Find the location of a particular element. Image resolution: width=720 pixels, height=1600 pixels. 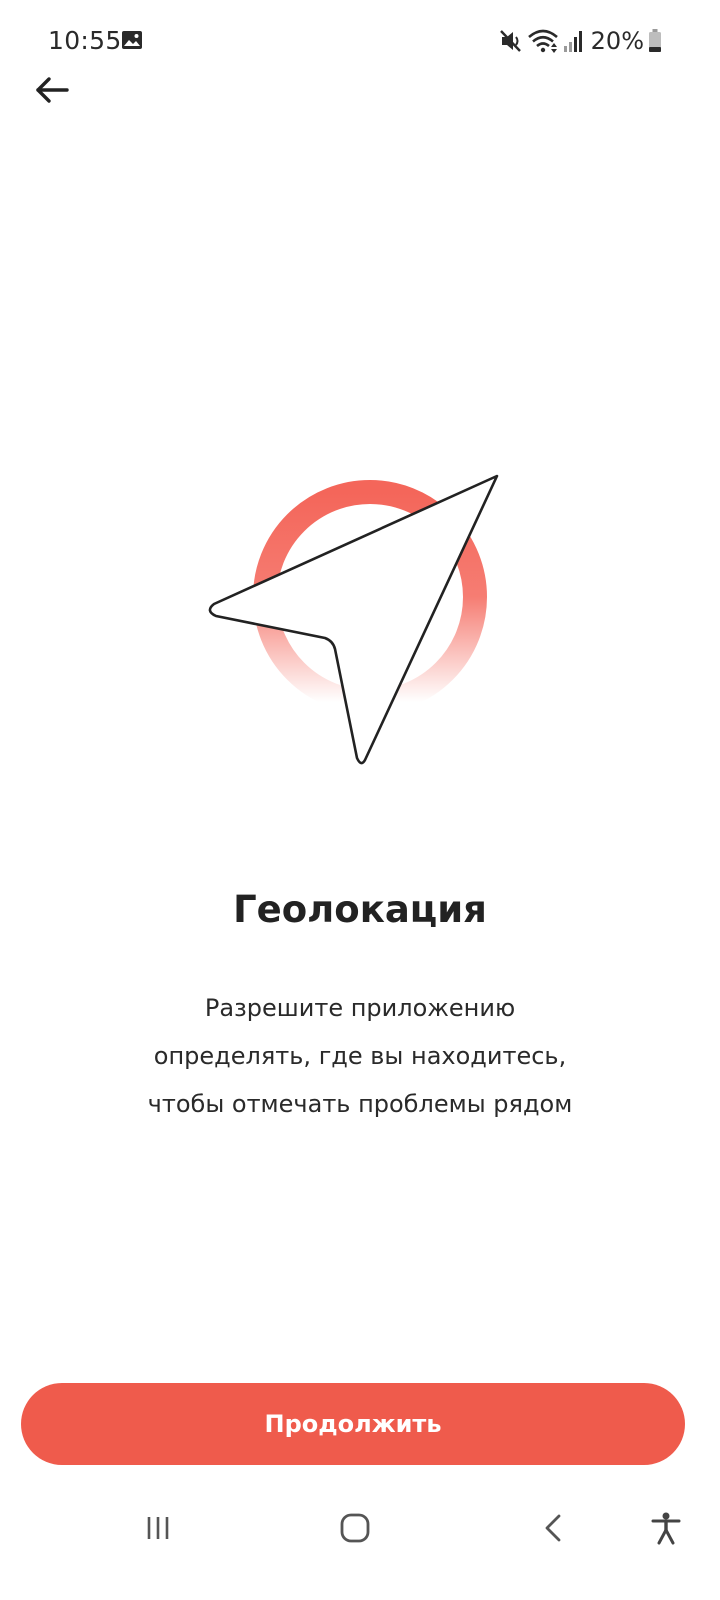

mute-icon is located at coordinates (510, 41).